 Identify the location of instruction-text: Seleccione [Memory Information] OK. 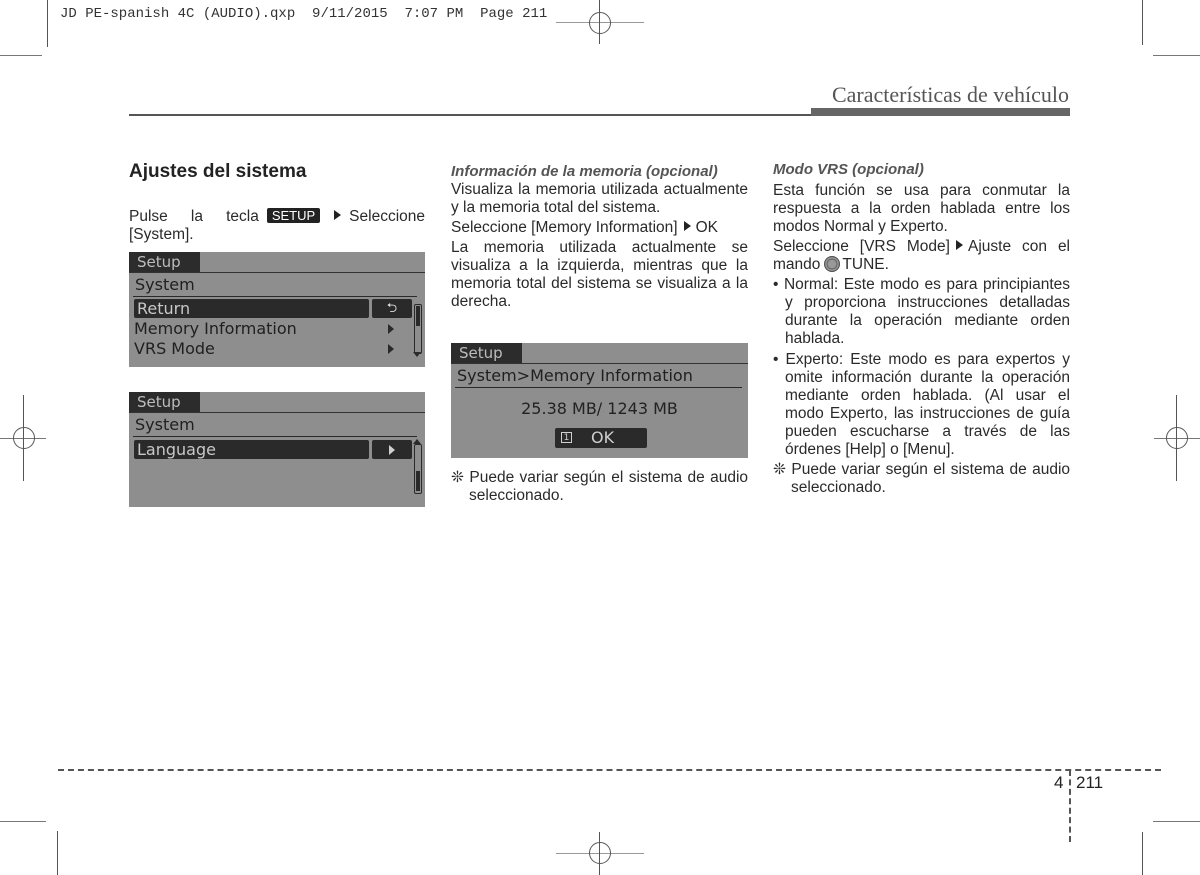
(599, 228).